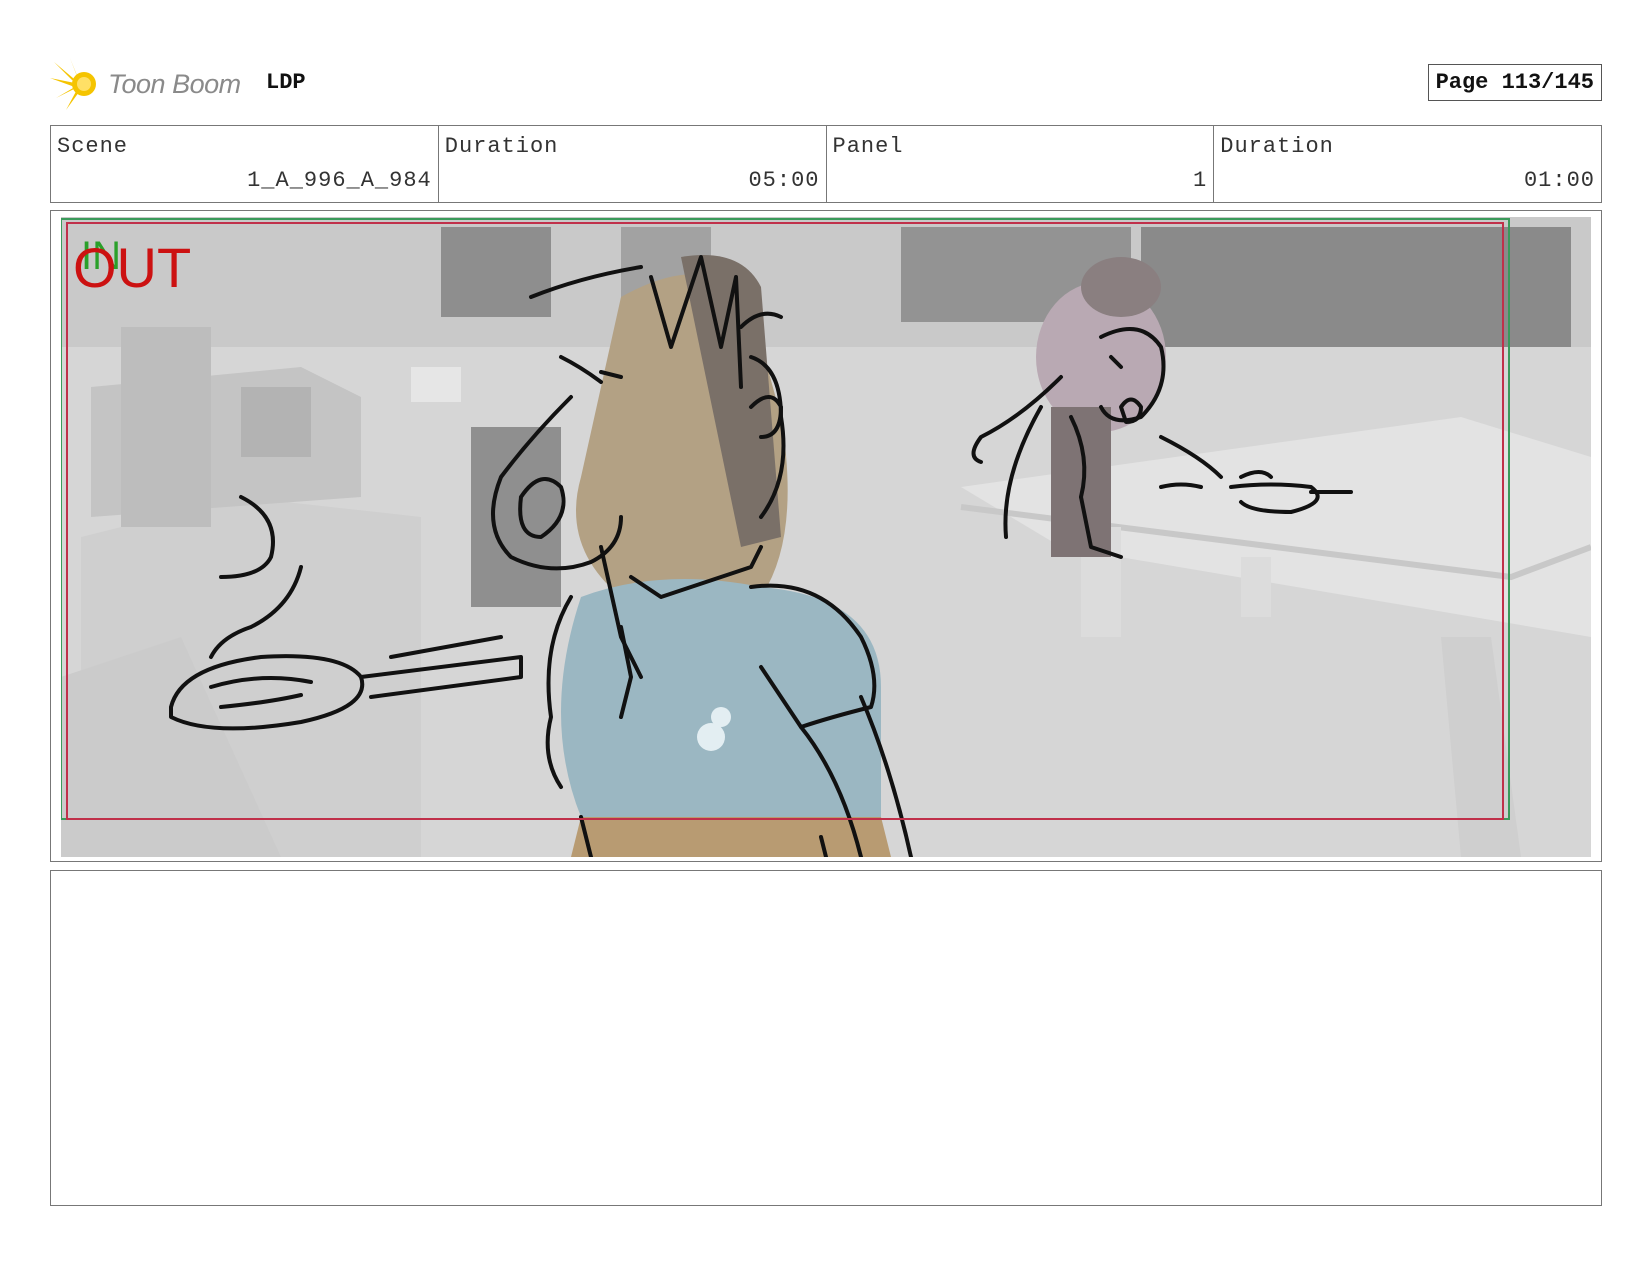 The image size is (1650, 1275). What do you see at coordinates (501, 146) in the screenshot?
I see `scene-duration-label: Duration` at bounding box center [501, 146].